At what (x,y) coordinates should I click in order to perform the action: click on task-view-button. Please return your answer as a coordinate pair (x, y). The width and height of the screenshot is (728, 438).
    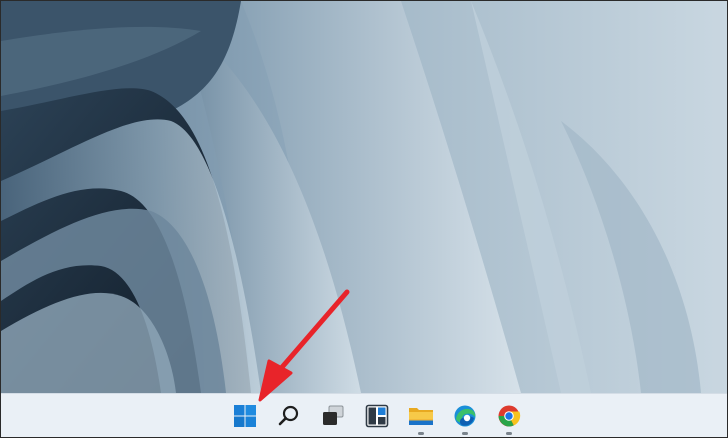
    Looking at the image, I should click on (333, 415).